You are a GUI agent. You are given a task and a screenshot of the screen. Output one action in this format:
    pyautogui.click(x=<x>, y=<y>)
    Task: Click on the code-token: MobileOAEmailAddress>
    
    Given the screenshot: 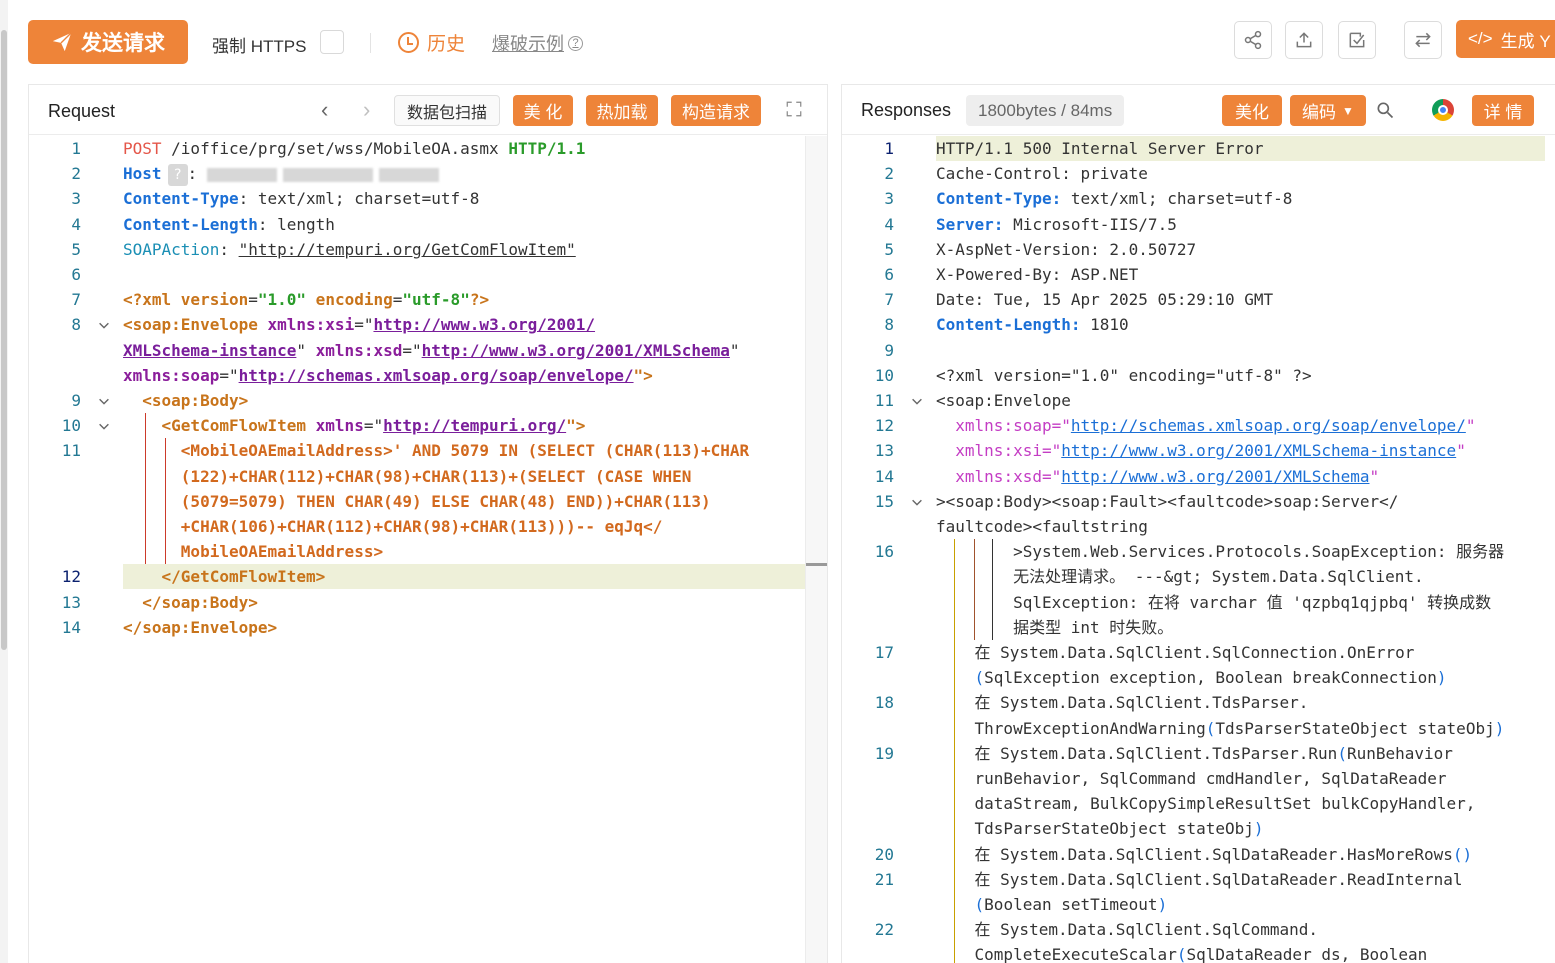 What is the action you would take?
    pyautogui.click(x=253, y=552)
    